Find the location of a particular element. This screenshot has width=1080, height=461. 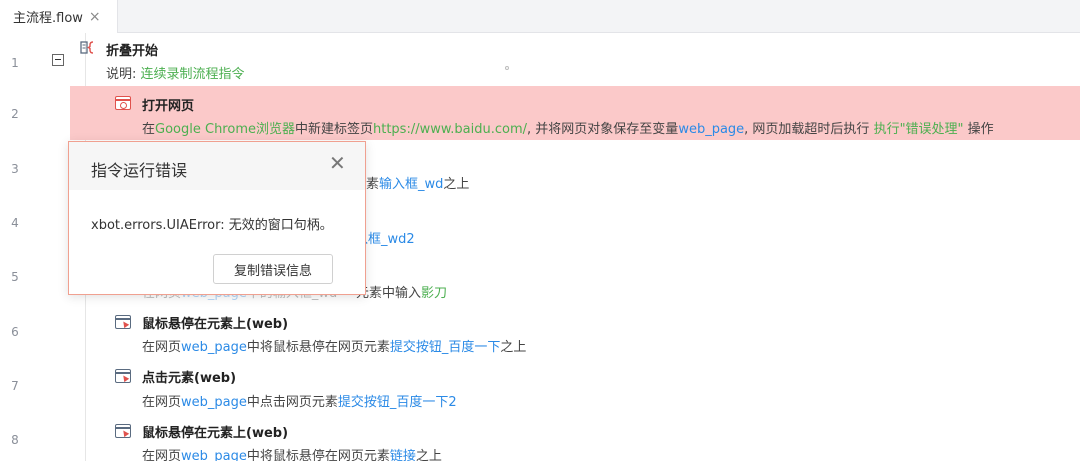

element-value: 提交按钮_百度一下2 is located at coordinates (397, 402).